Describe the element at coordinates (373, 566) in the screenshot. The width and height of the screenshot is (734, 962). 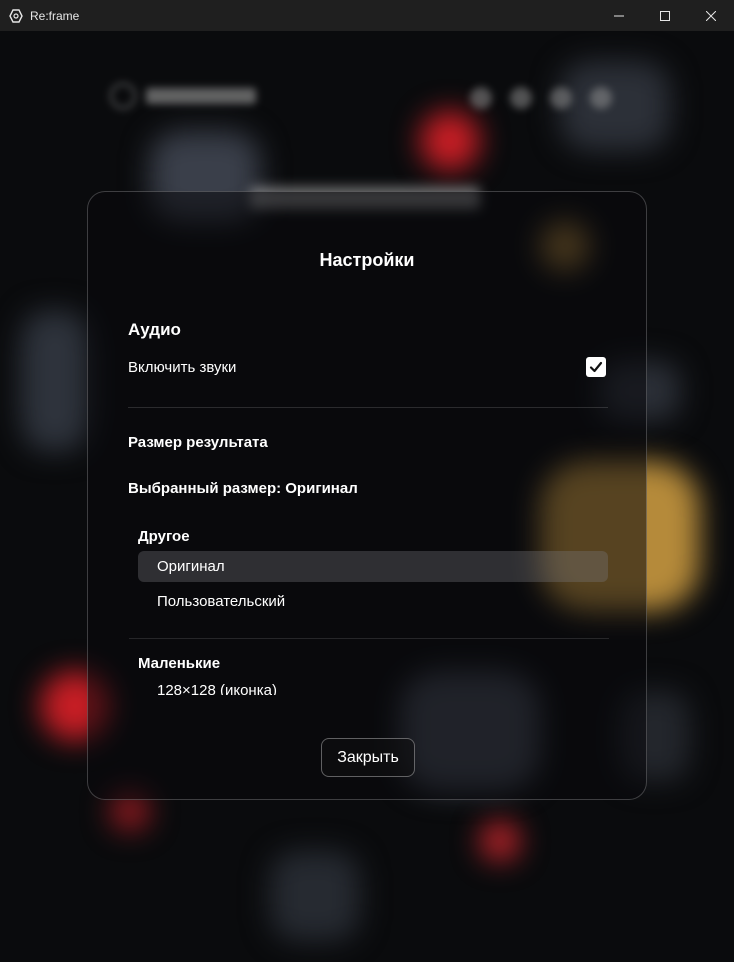
I see `size-option-original: Оригинал` at that location.